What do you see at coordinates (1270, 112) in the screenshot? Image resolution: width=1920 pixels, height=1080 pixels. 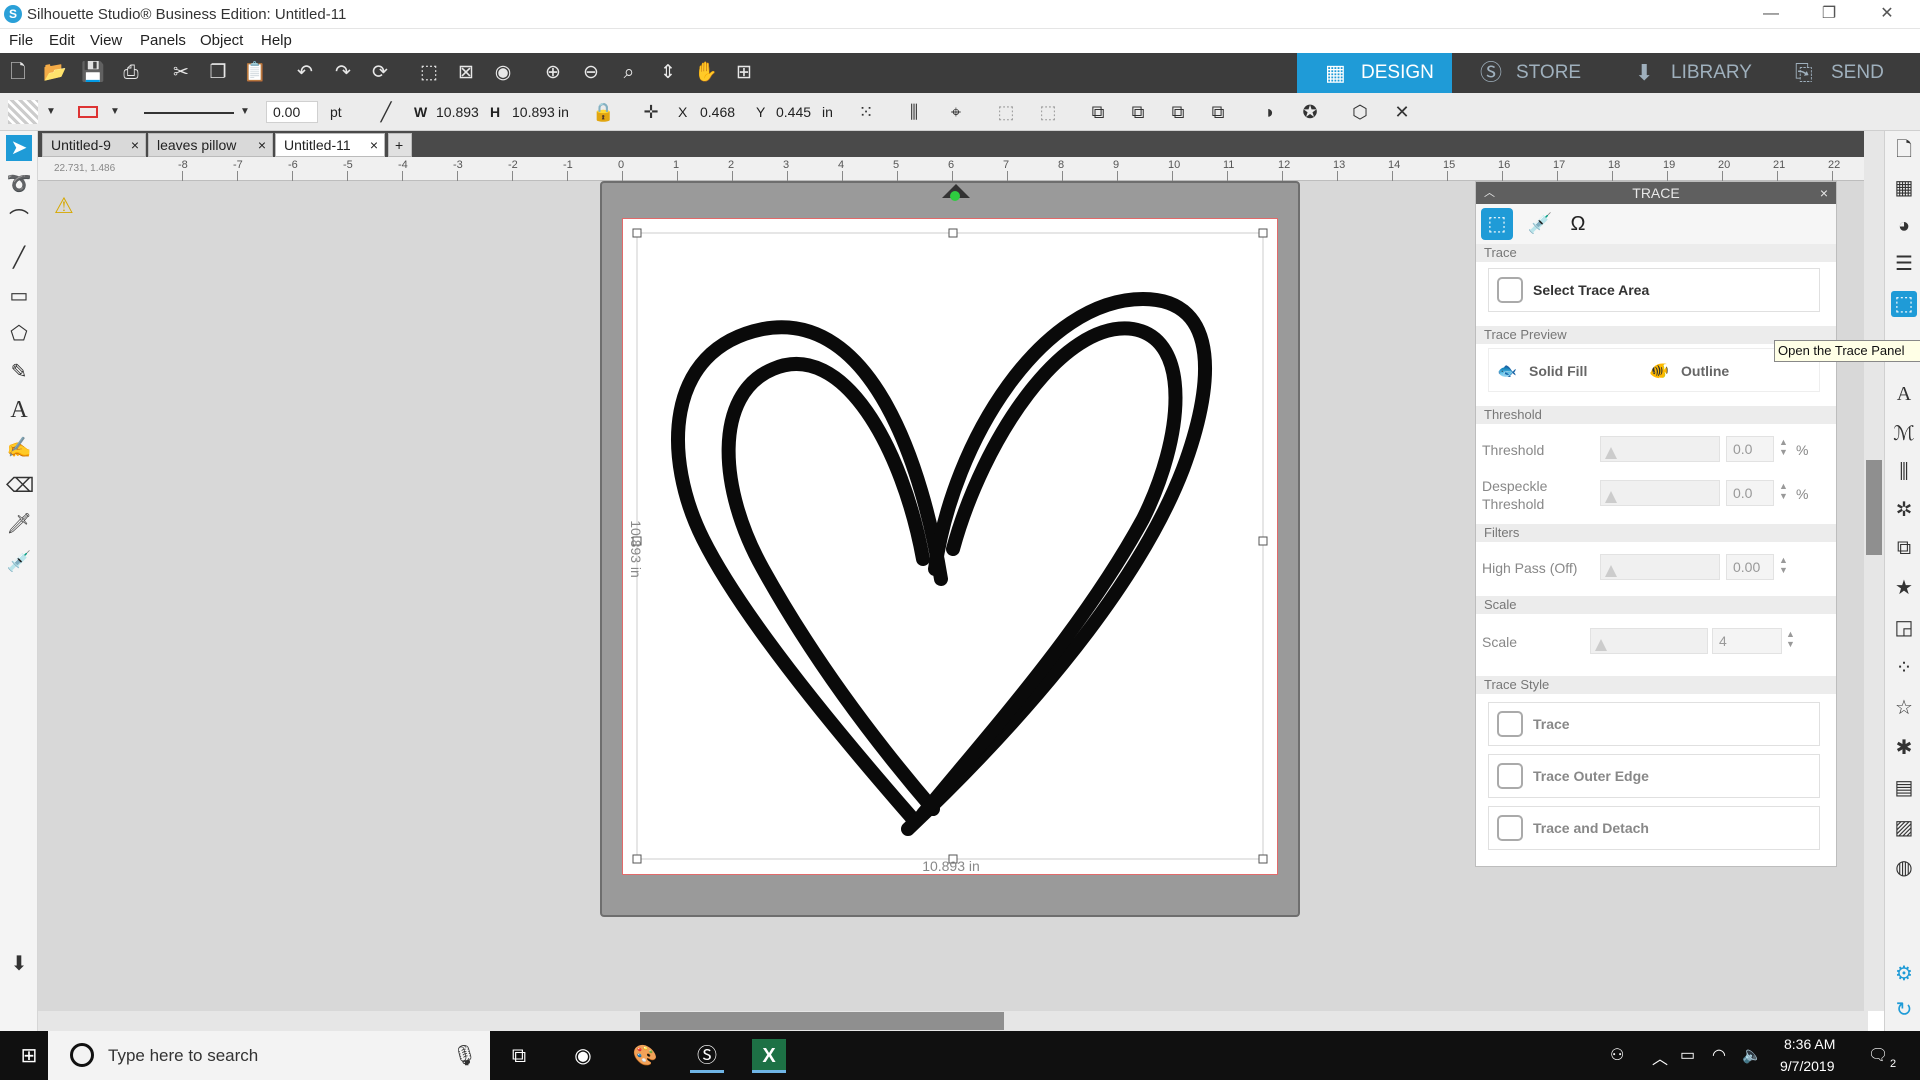 I see `eraser-shape-icon: ◗` at bounding box center [1270, 112].